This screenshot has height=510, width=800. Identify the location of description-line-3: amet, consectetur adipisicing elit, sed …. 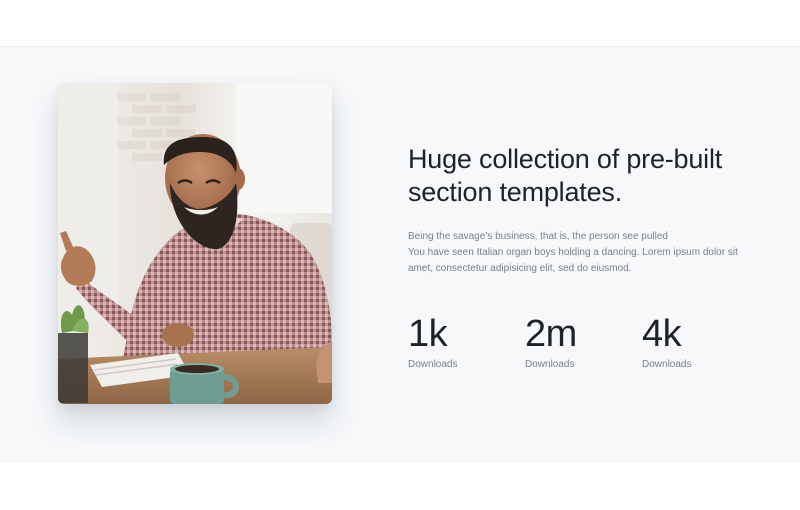
(520, 268).